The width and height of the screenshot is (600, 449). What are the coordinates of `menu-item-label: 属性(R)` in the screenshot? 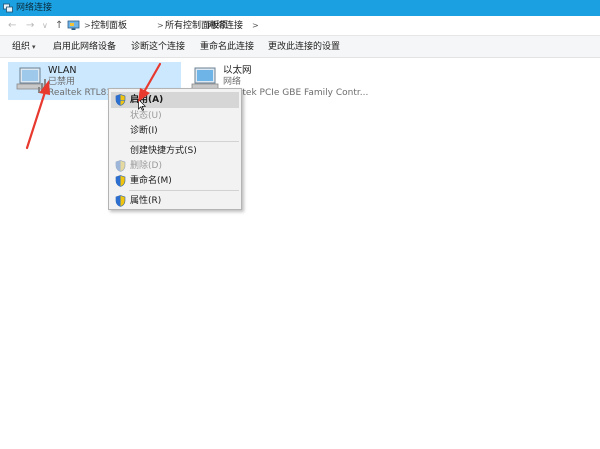 It's located at (146, 201).